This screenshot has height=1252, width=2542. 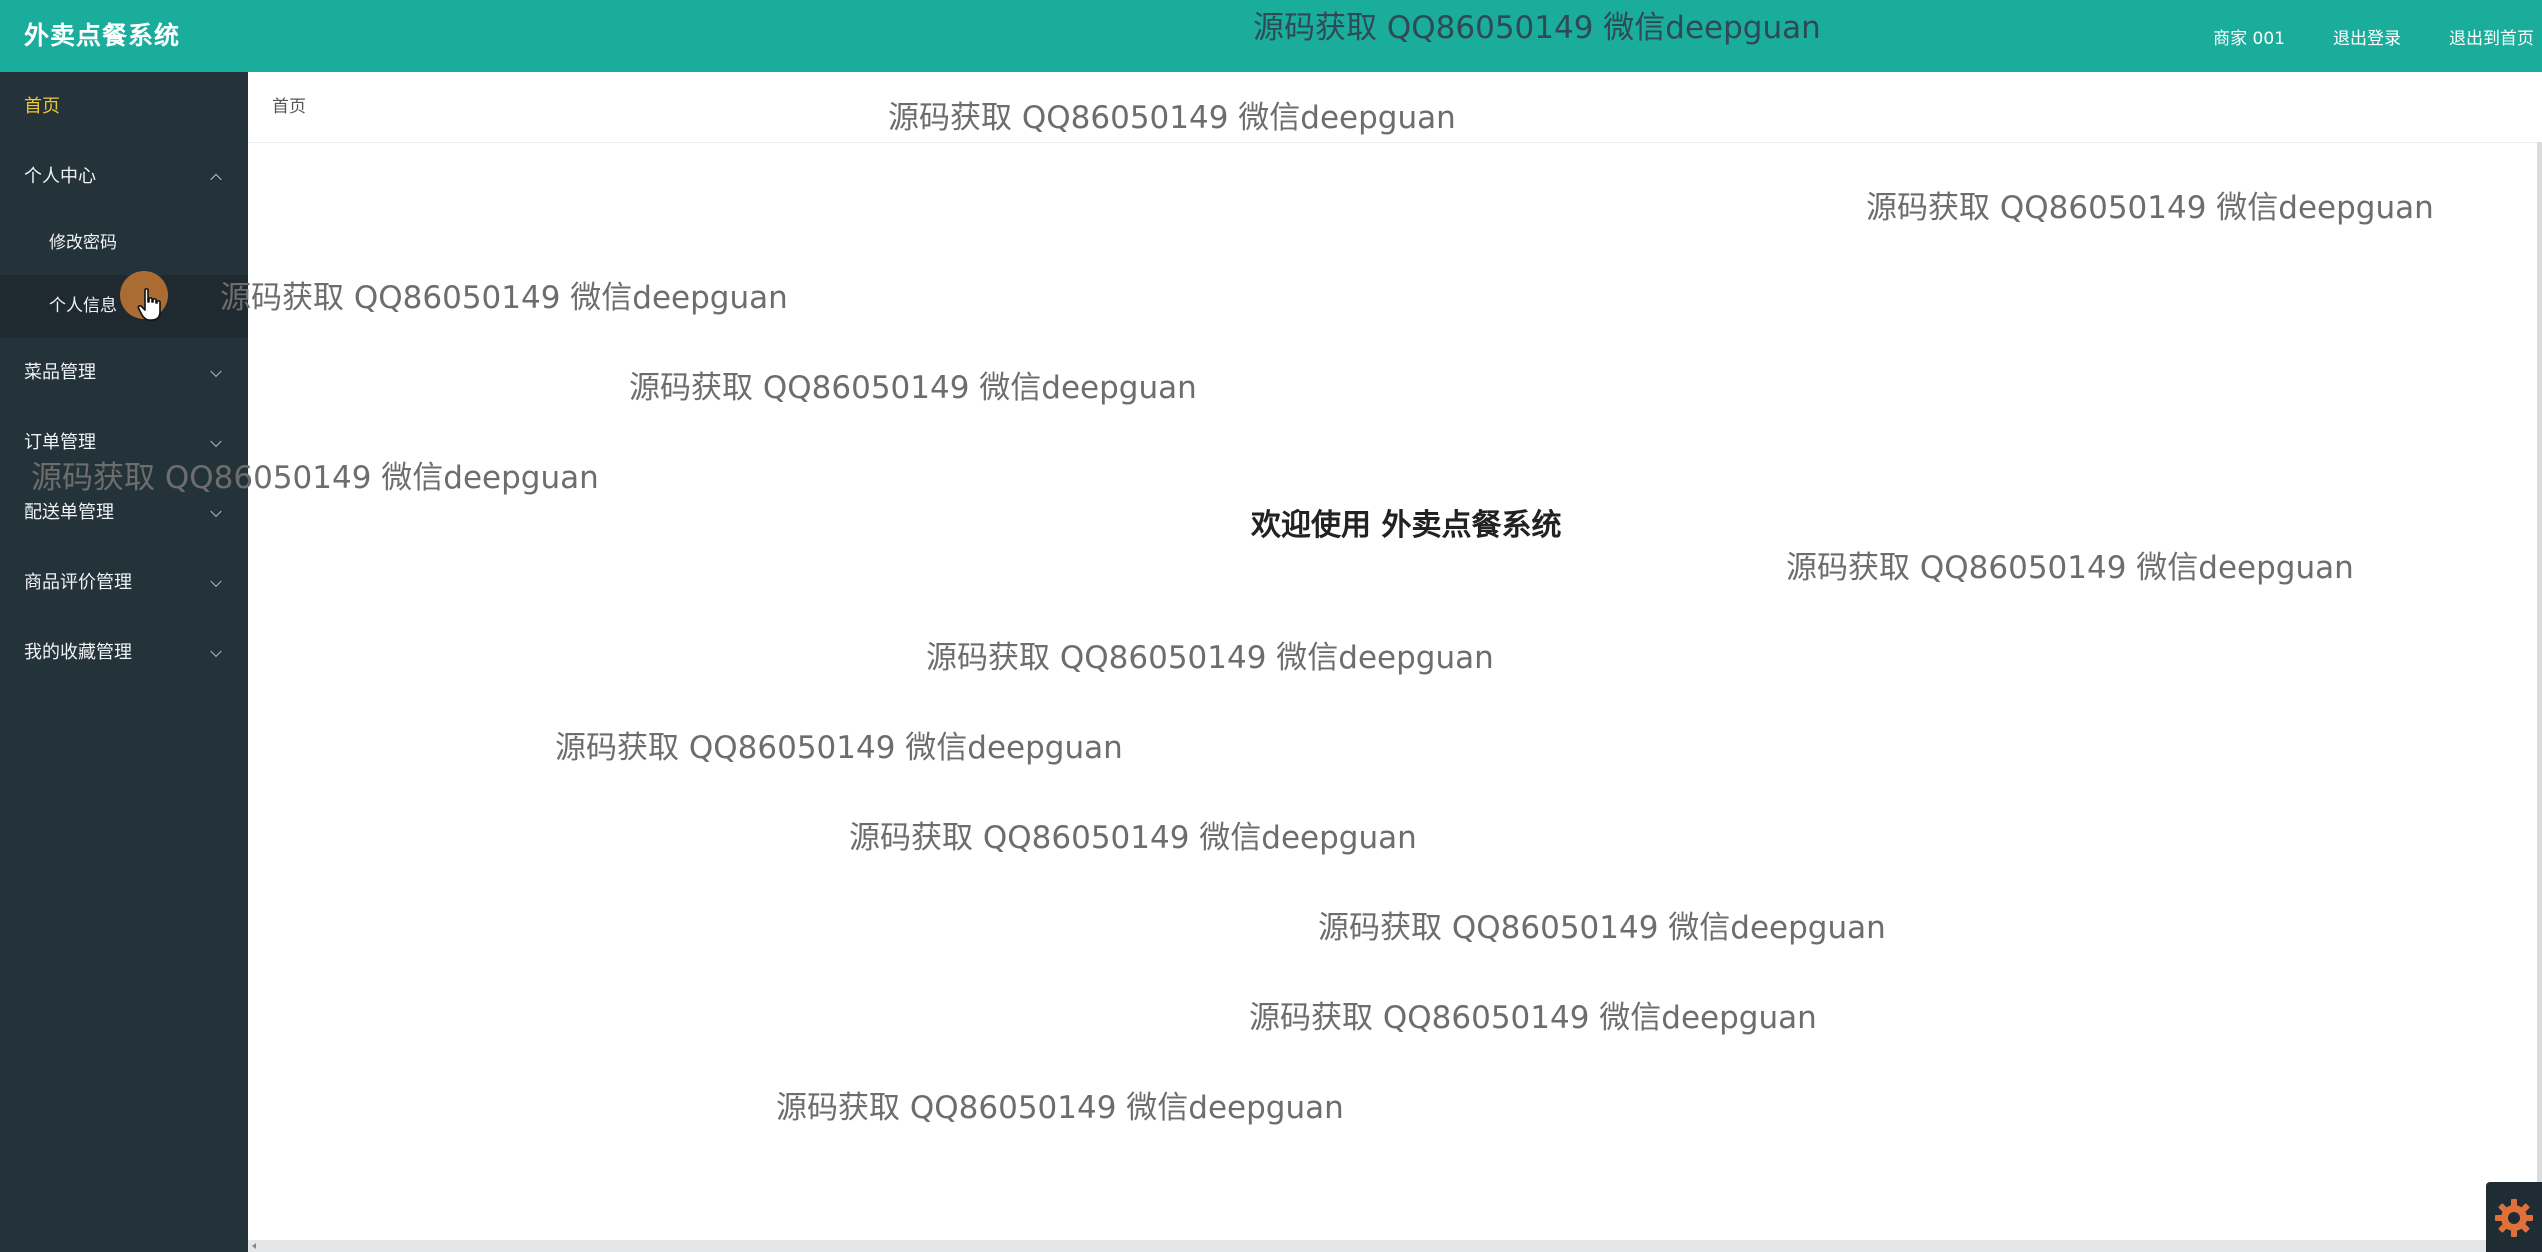 I want to click on hand-cursor-icon, so click(x=149, y=304).